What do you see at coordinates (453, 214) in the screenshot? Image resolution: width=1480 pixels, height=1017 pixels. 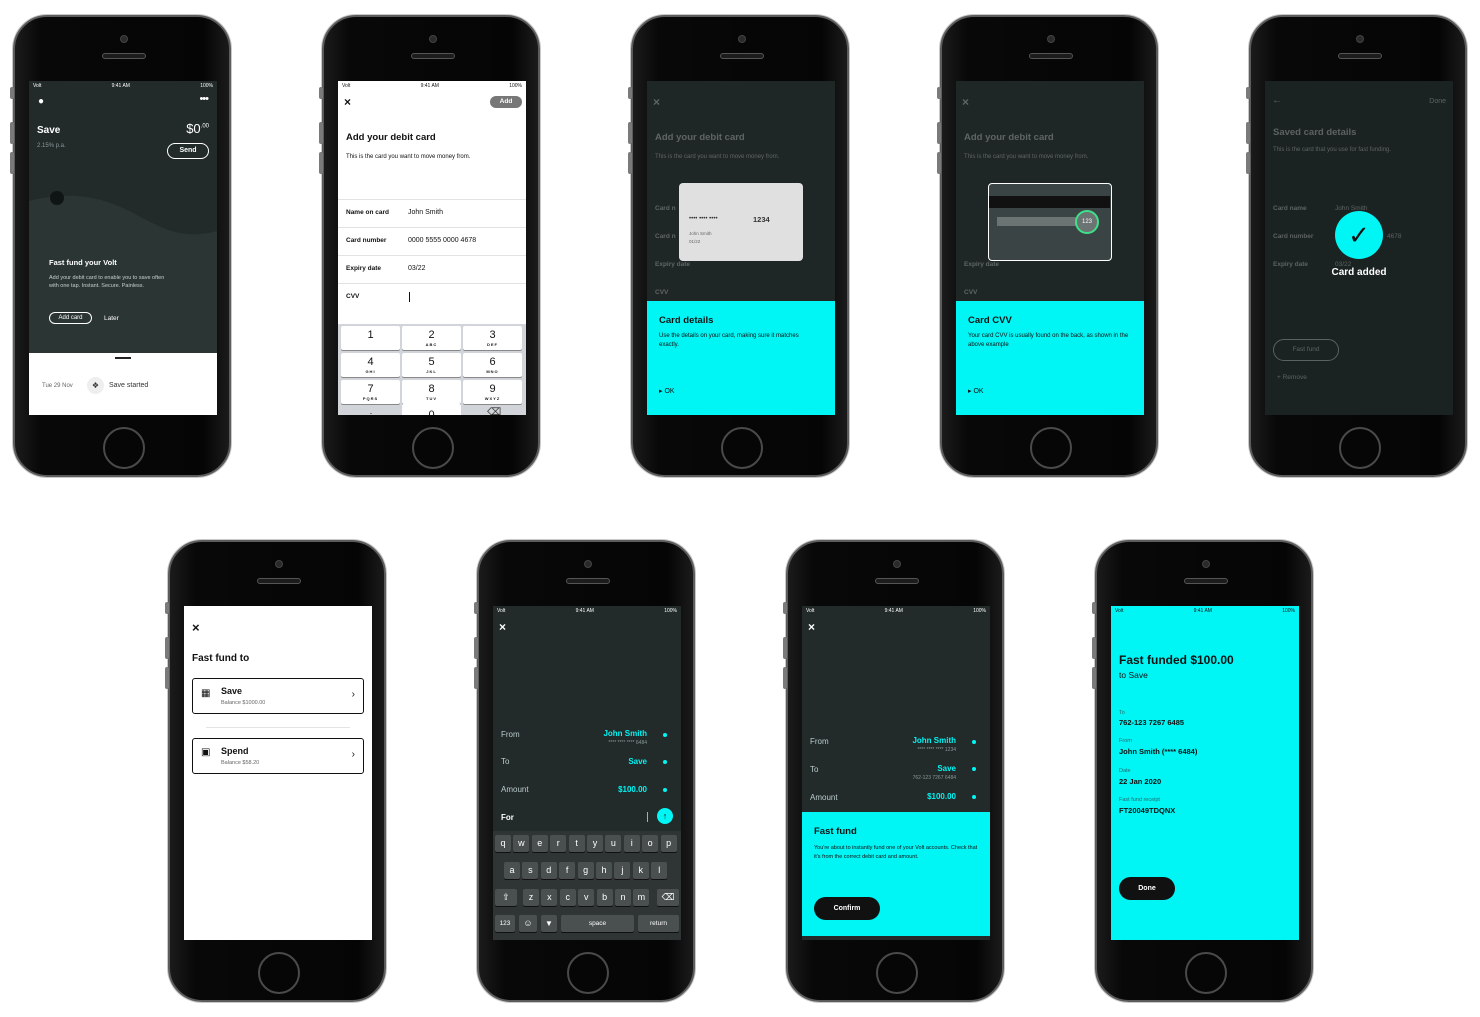 I see `field-input: John Smith` at bounding box center [453, 214].